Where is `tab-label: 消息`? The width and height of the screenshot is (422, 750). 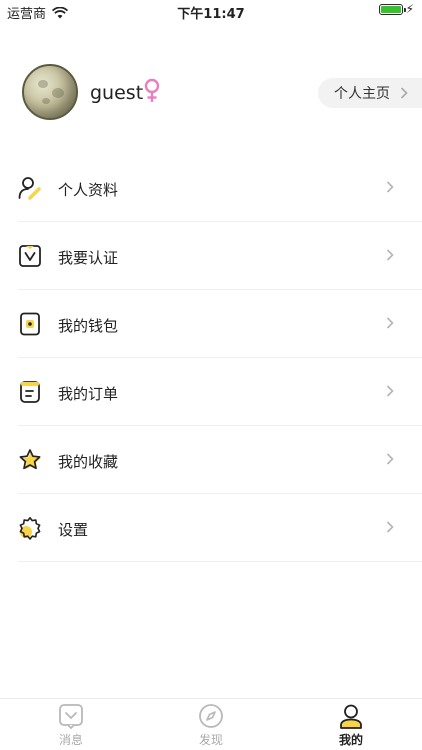 tab-label: 消息 is located at coordinates (70, 740).